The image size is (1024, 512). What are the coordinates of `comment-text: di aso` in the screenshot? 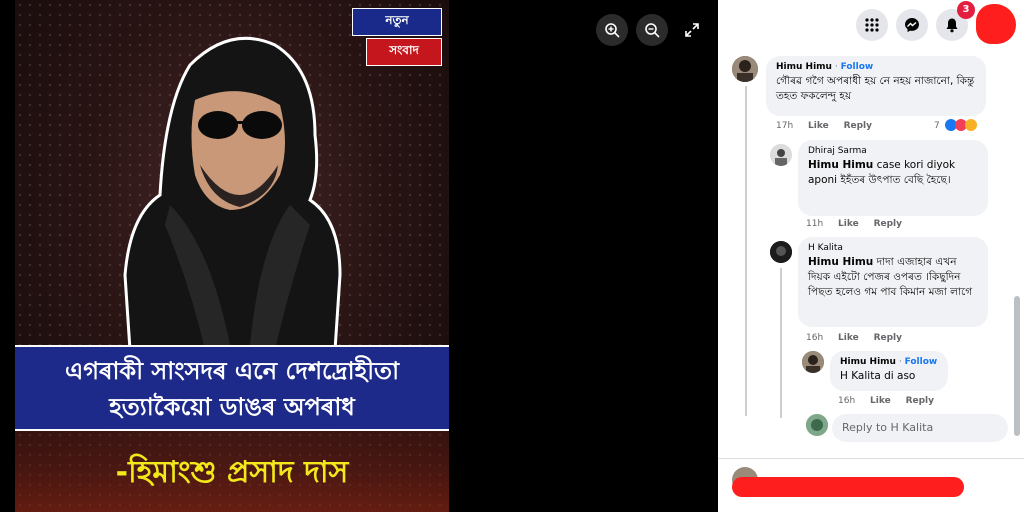 It's located at (900, 376).